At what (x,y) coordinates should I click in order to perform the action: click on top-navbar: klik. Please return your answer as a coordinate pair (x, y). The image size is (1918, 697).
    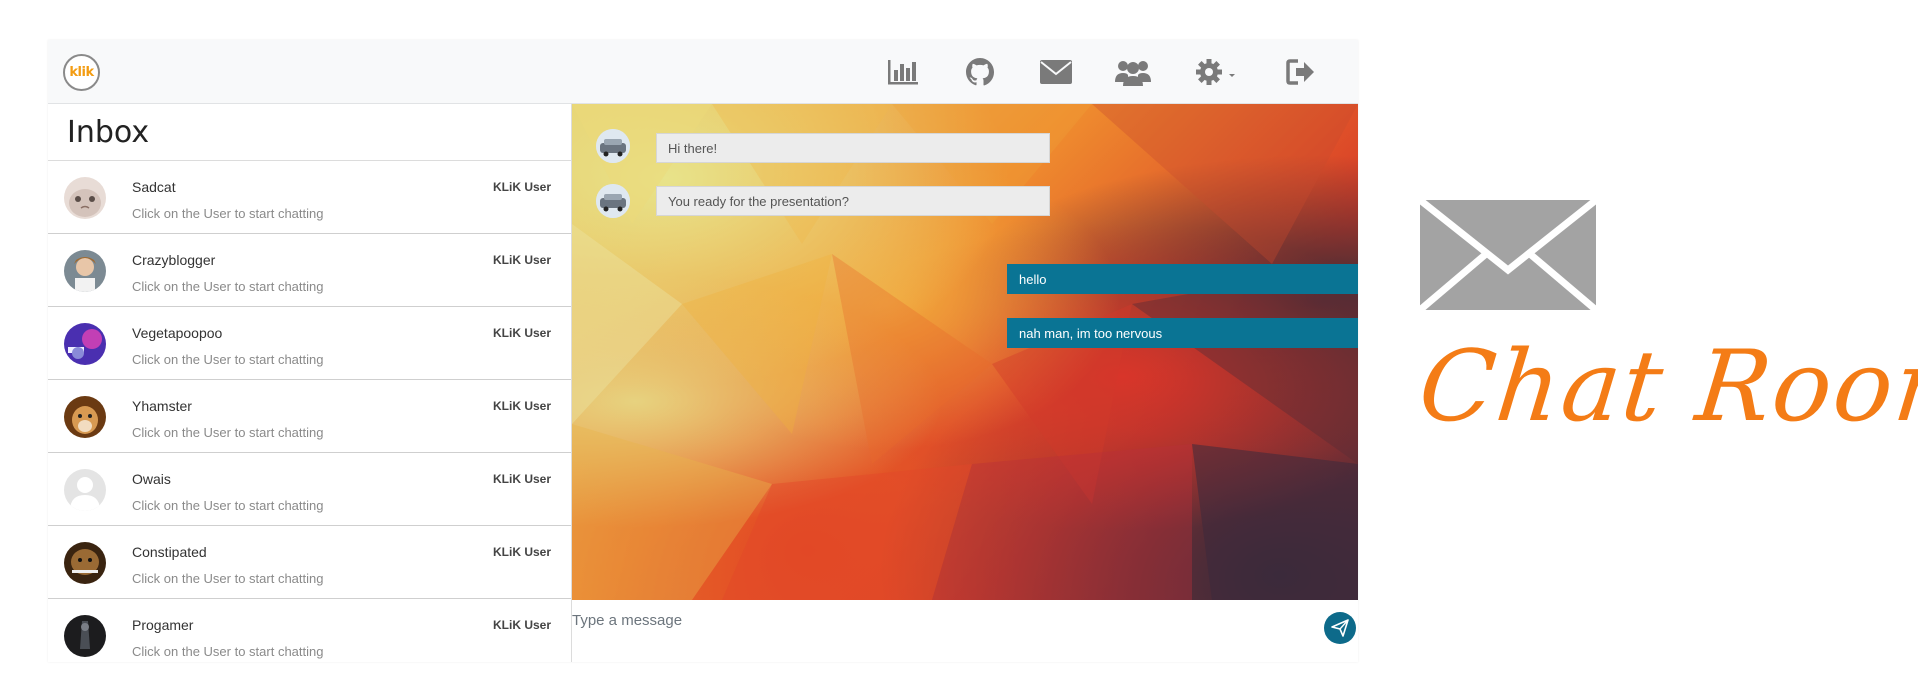
    Looking at the image, I should click on (703, 72).